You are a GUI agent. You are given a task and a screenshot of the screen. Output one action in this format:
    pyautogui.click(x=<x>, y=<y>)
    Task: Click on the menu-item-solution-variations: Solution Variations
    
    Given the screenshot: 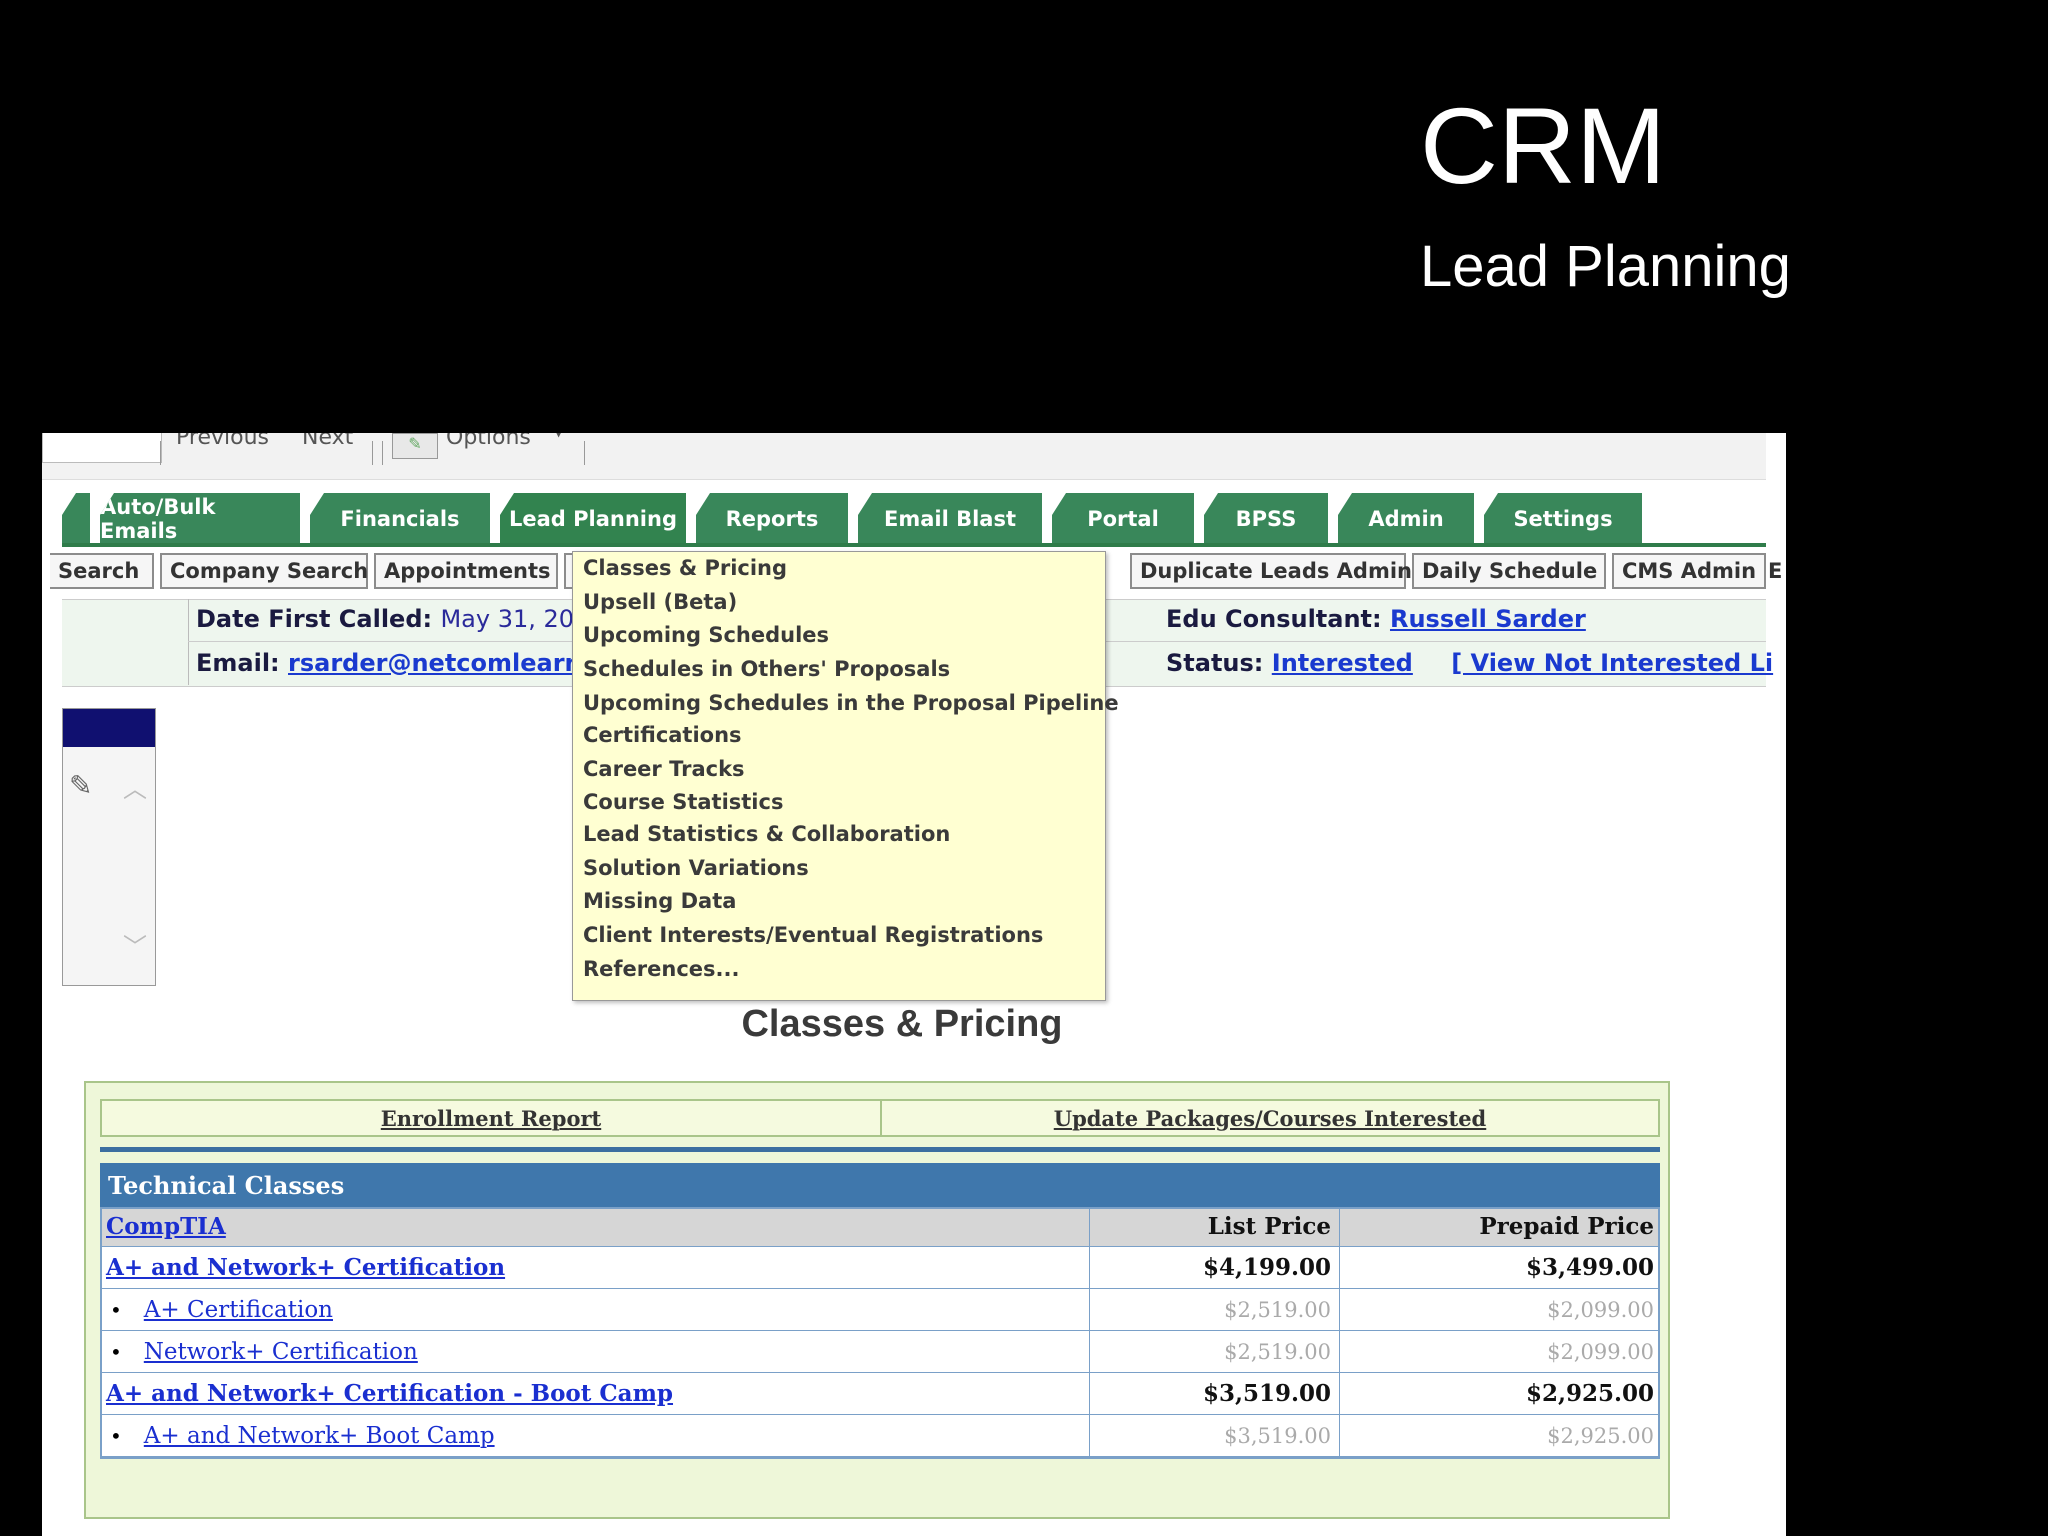 What is the action you would take?
    pyautogui.click(x=696, y=868)
    